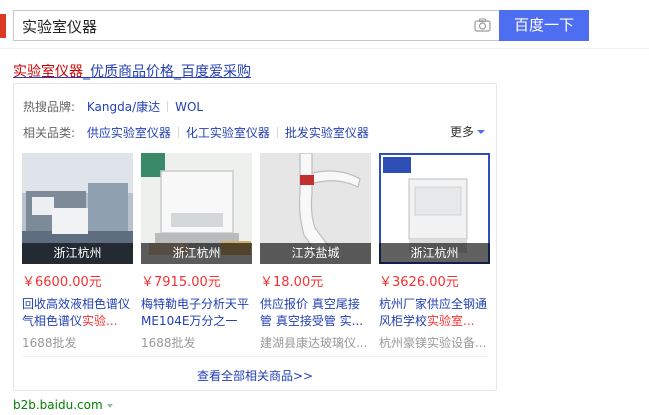 The image size is (649, 415). Describe the element at coordinates (255, 356) in the screenshot. I see `card-divider` at that location.